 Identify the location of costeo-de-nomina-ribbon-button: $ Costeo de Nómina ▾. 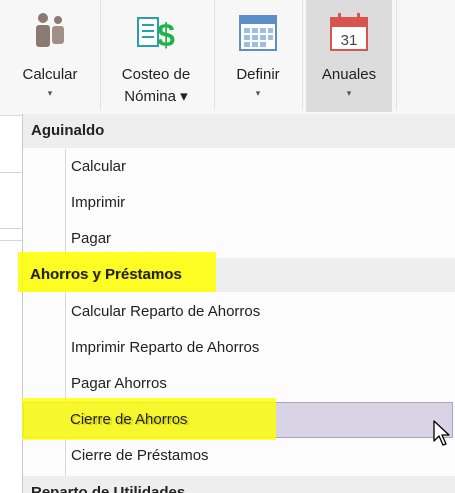
(156, 56).